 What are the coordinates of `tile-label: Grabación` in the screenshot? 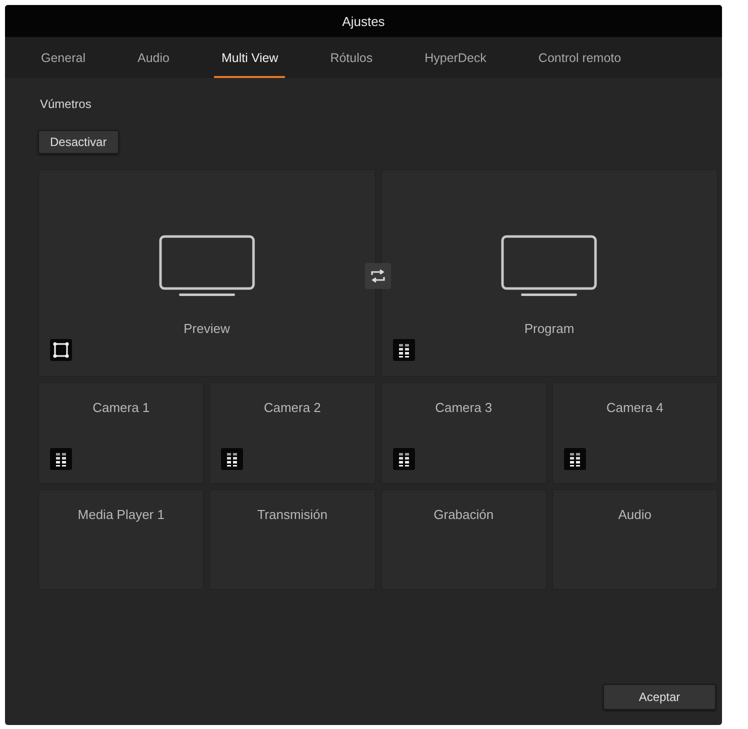 It's located at (464, 514).